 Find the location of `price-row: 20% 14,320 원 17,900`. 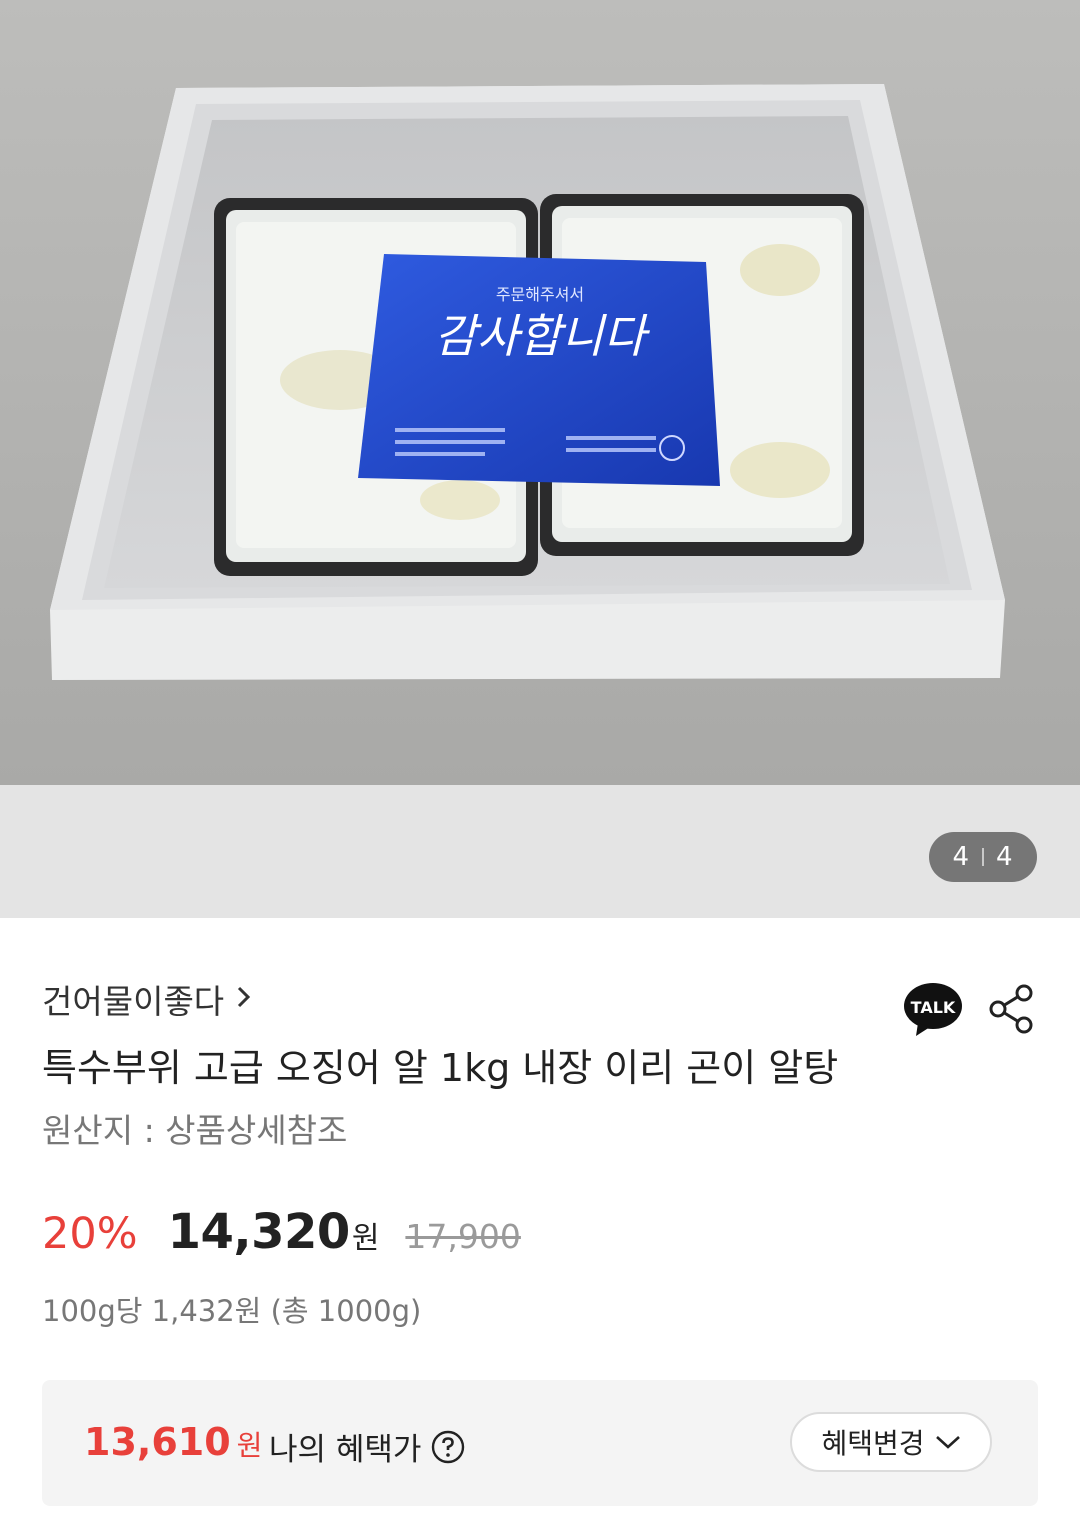

price-row: 20% 14,320 원 17,900 is located at coordinates (281, 1234).